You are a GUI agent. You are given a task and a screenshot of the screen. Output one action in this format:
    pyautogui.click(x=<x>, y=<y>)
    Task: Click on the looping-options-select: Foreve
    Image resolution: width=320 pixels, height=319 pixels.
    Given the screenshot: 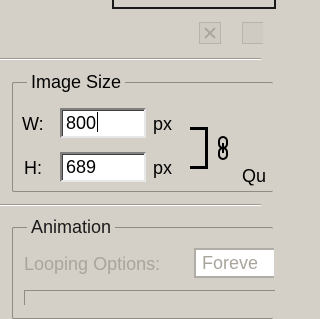 What is the action you would take?
    pyautogui.click(x=234, y=263)
    